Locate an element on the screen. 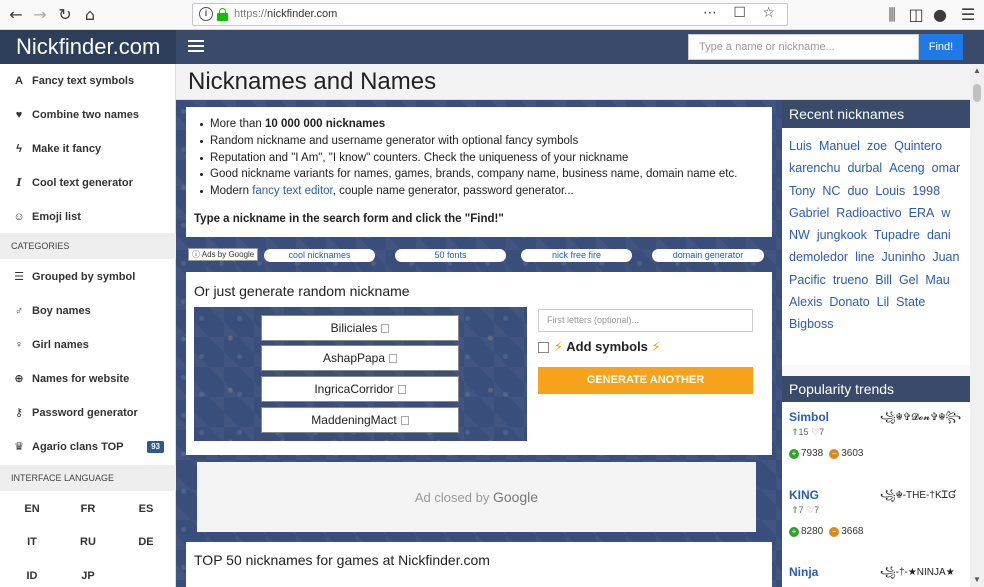 This screenshot has width=984, height=587. add-symbols-checkbox is located at coordinates (543, 347).